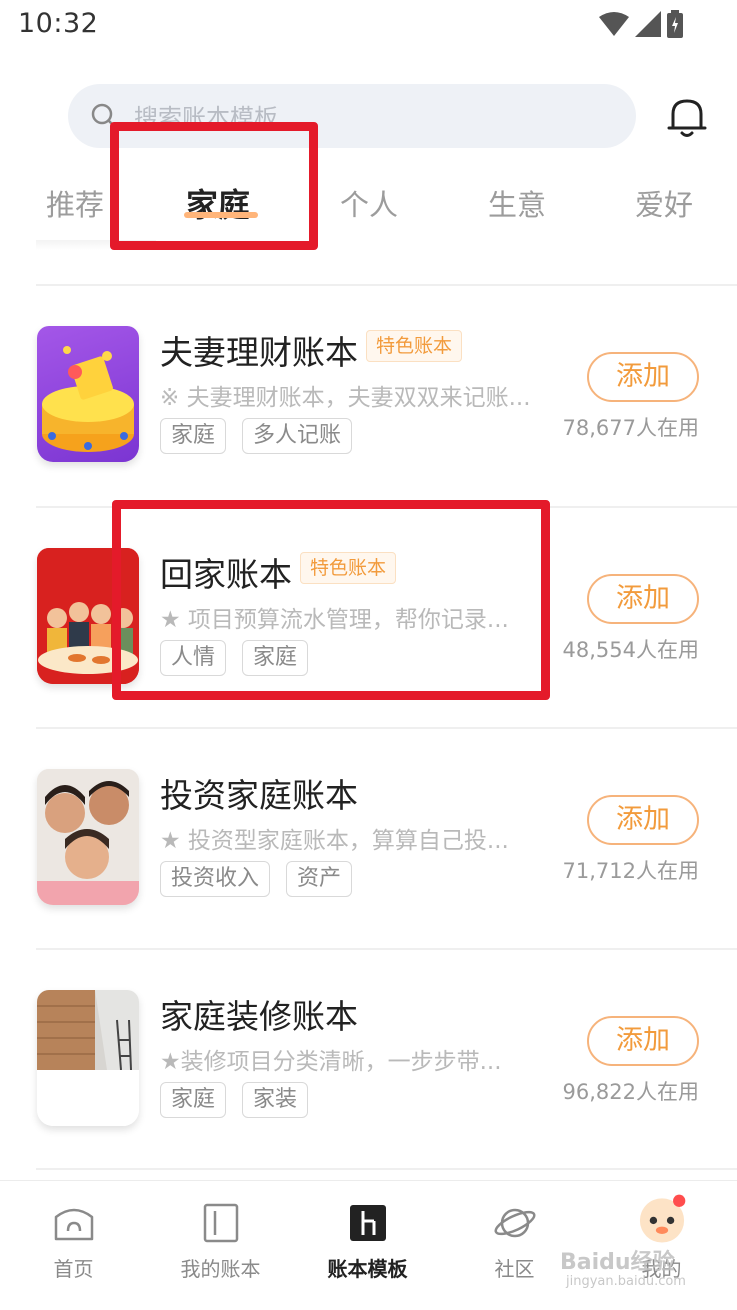  I want to click on avatar-icon, so click(662, 1218).